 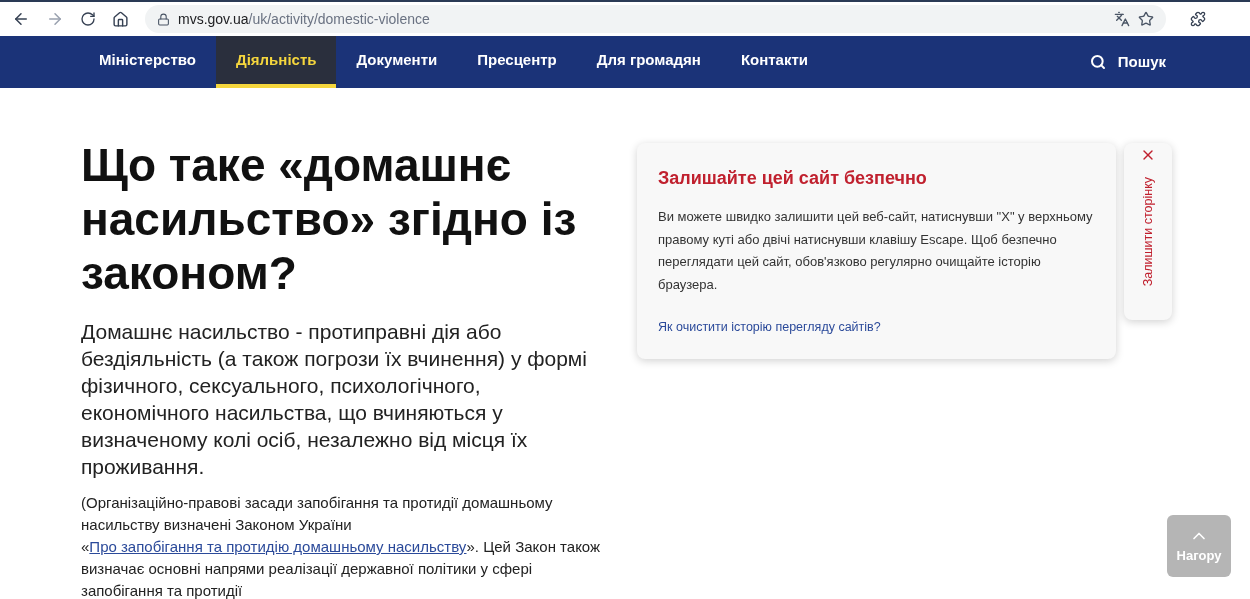 I want to click on safety-card-text: Ви можете швидко залишити цей веб-сайт, натиснувши "X" у верхньому правому куті або двічі натиснувши клавішу Escape. Щоб безпечно переглядати цей сайт, обов'язково регулярно очищайте історію браузера., so click(x=876, y=251).